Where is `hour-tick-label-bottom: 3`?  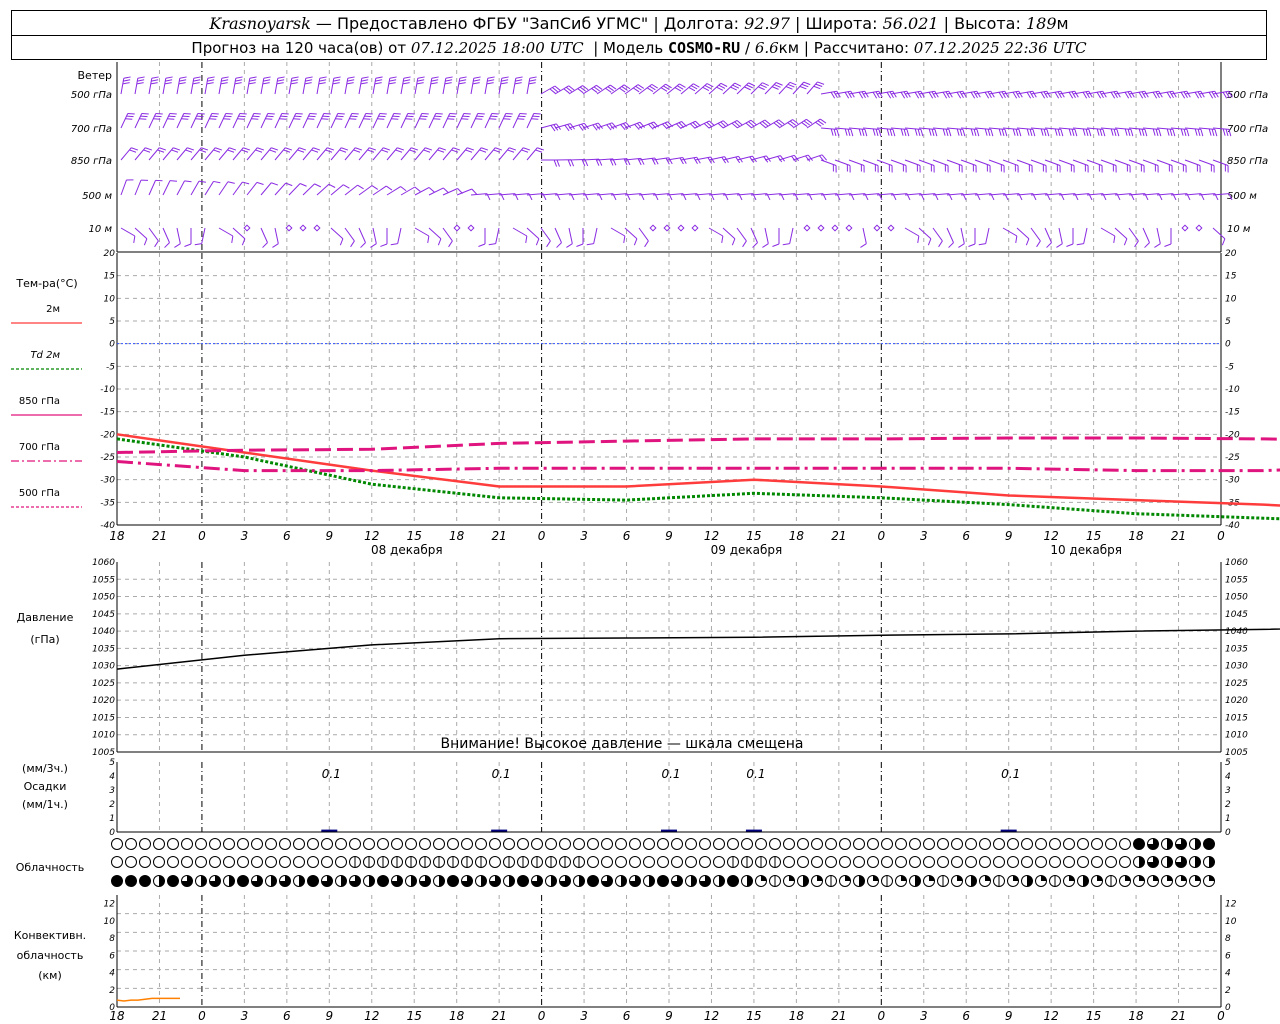
hour-tick-label-bottom: 3 is located at coordinates (584, 1016).